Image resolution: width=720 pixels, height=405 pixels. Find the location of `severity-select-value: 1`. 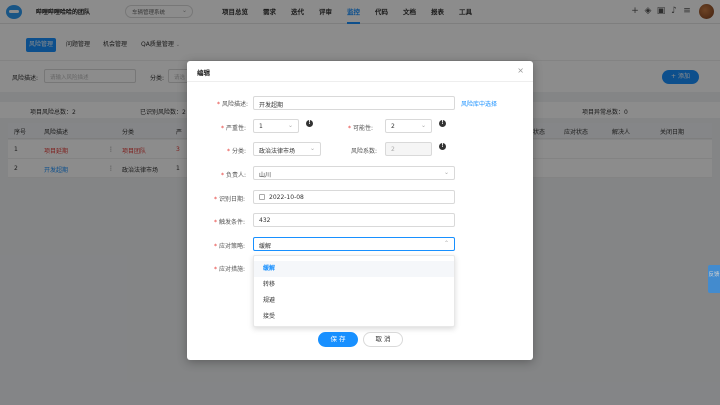

severity-select-value: 1 is located at coordinates (261, 126).